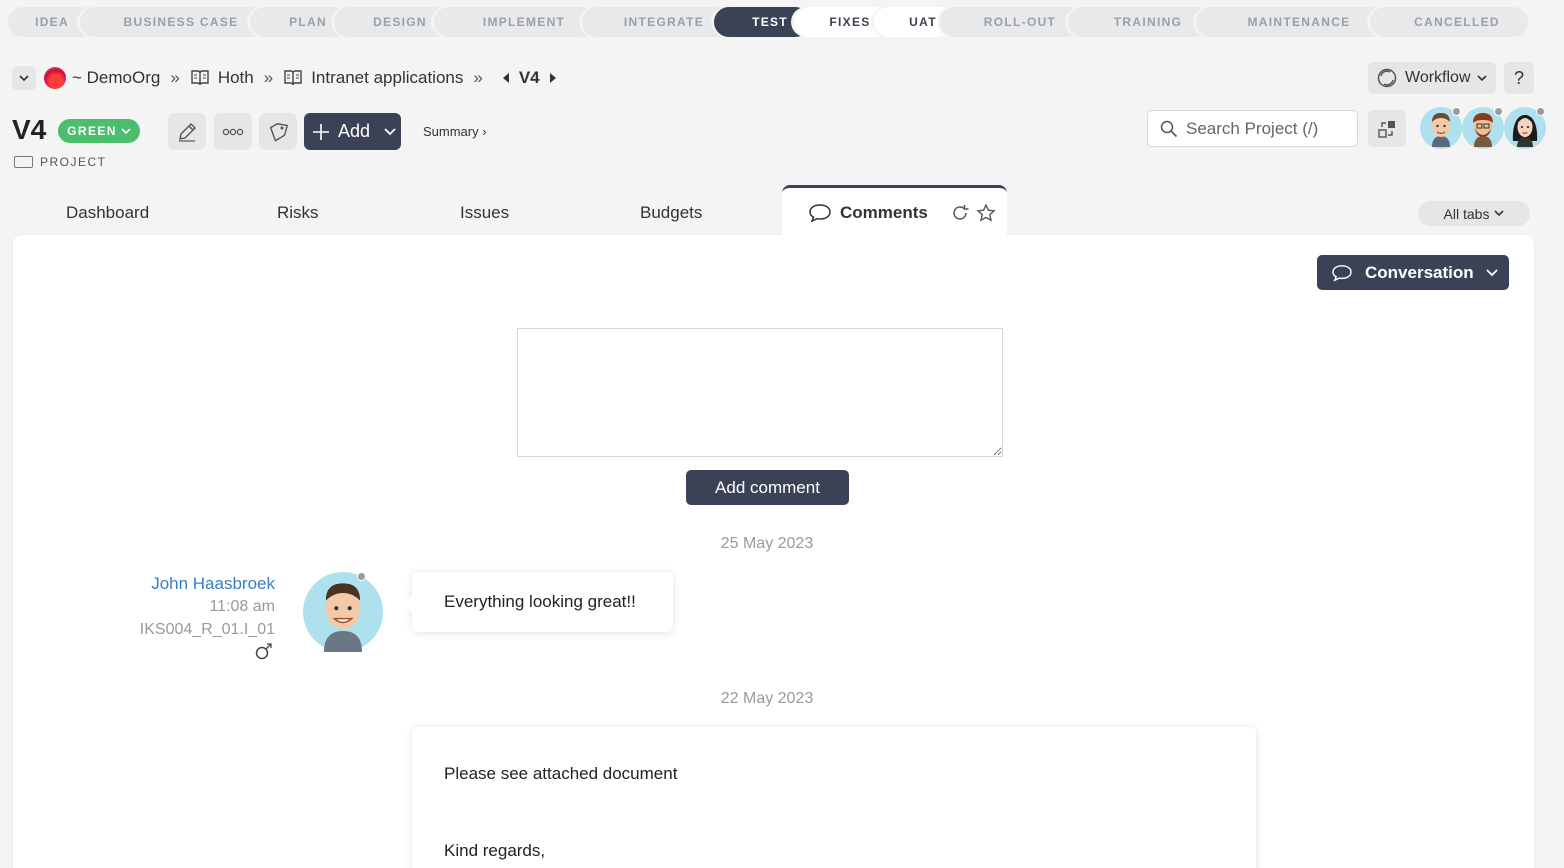 This screenshot has height=868, width=1564. I want to click on stage-business-case: BUSINESS CASE, so click(173, 22).